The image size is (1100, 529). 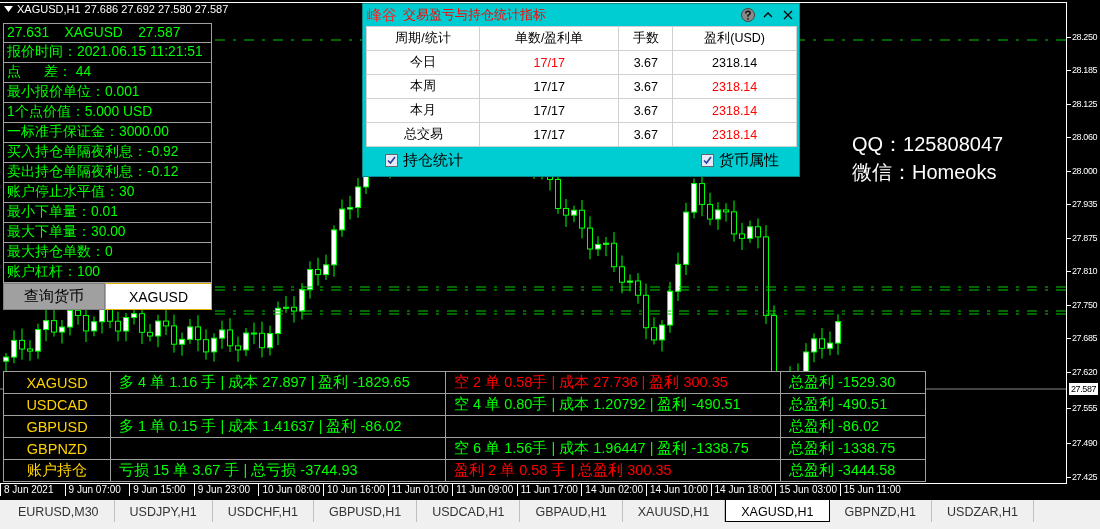 What do you see at coordinates (613, 490) in the screenshot?
I see `time-label: 14 Jun 02:00` at bounding box center [613, 490].